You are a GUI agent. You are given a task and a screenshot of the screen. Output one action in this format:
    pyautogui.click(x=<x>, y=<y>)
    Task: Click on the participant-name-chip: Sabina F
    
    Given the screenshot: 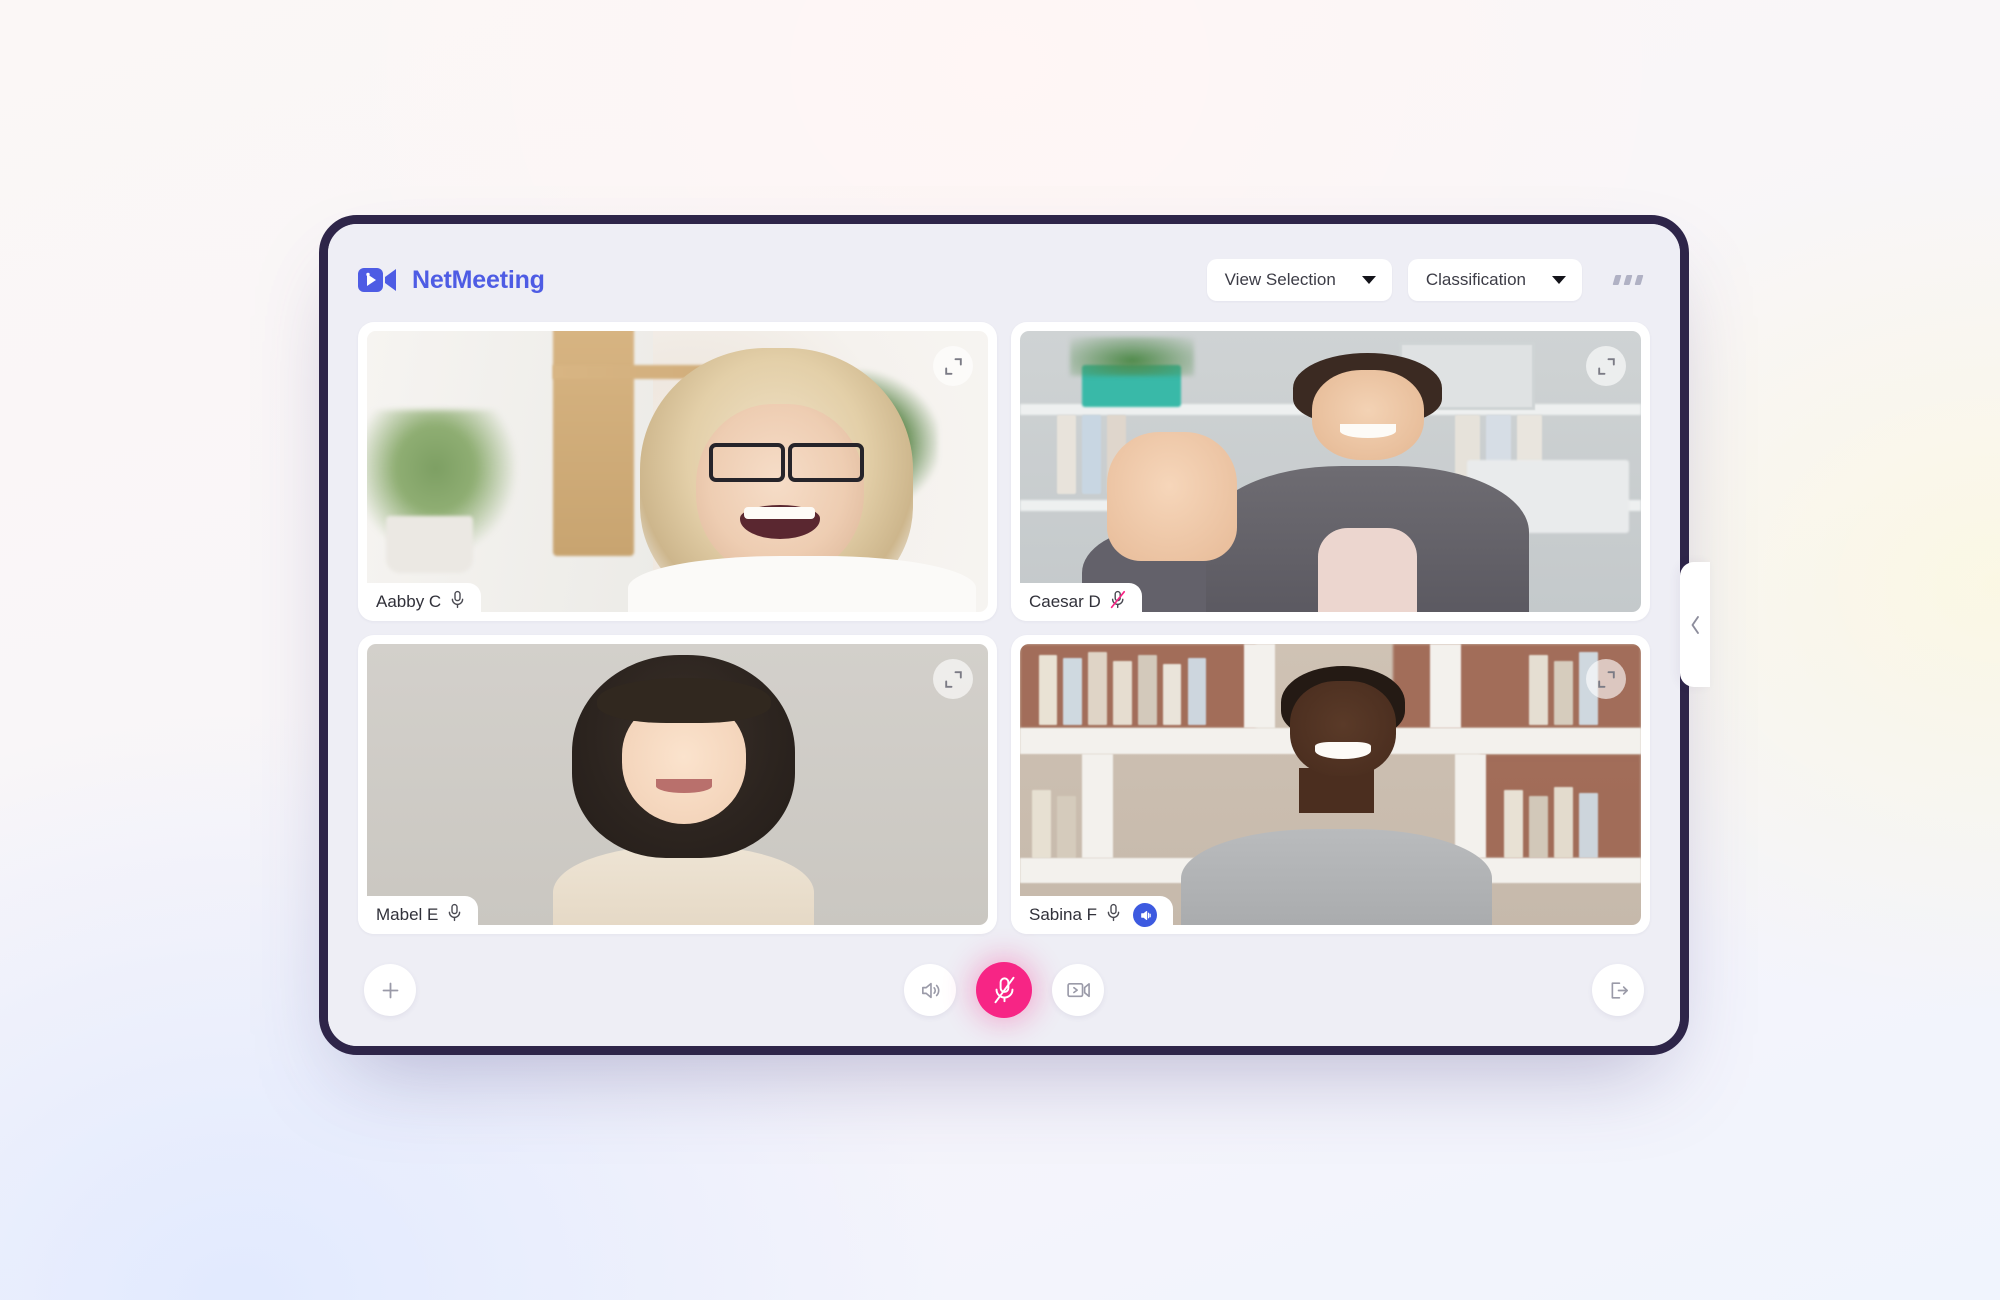 What is the action you would take?
    pyautogui.click(x=1092, y=915)
    